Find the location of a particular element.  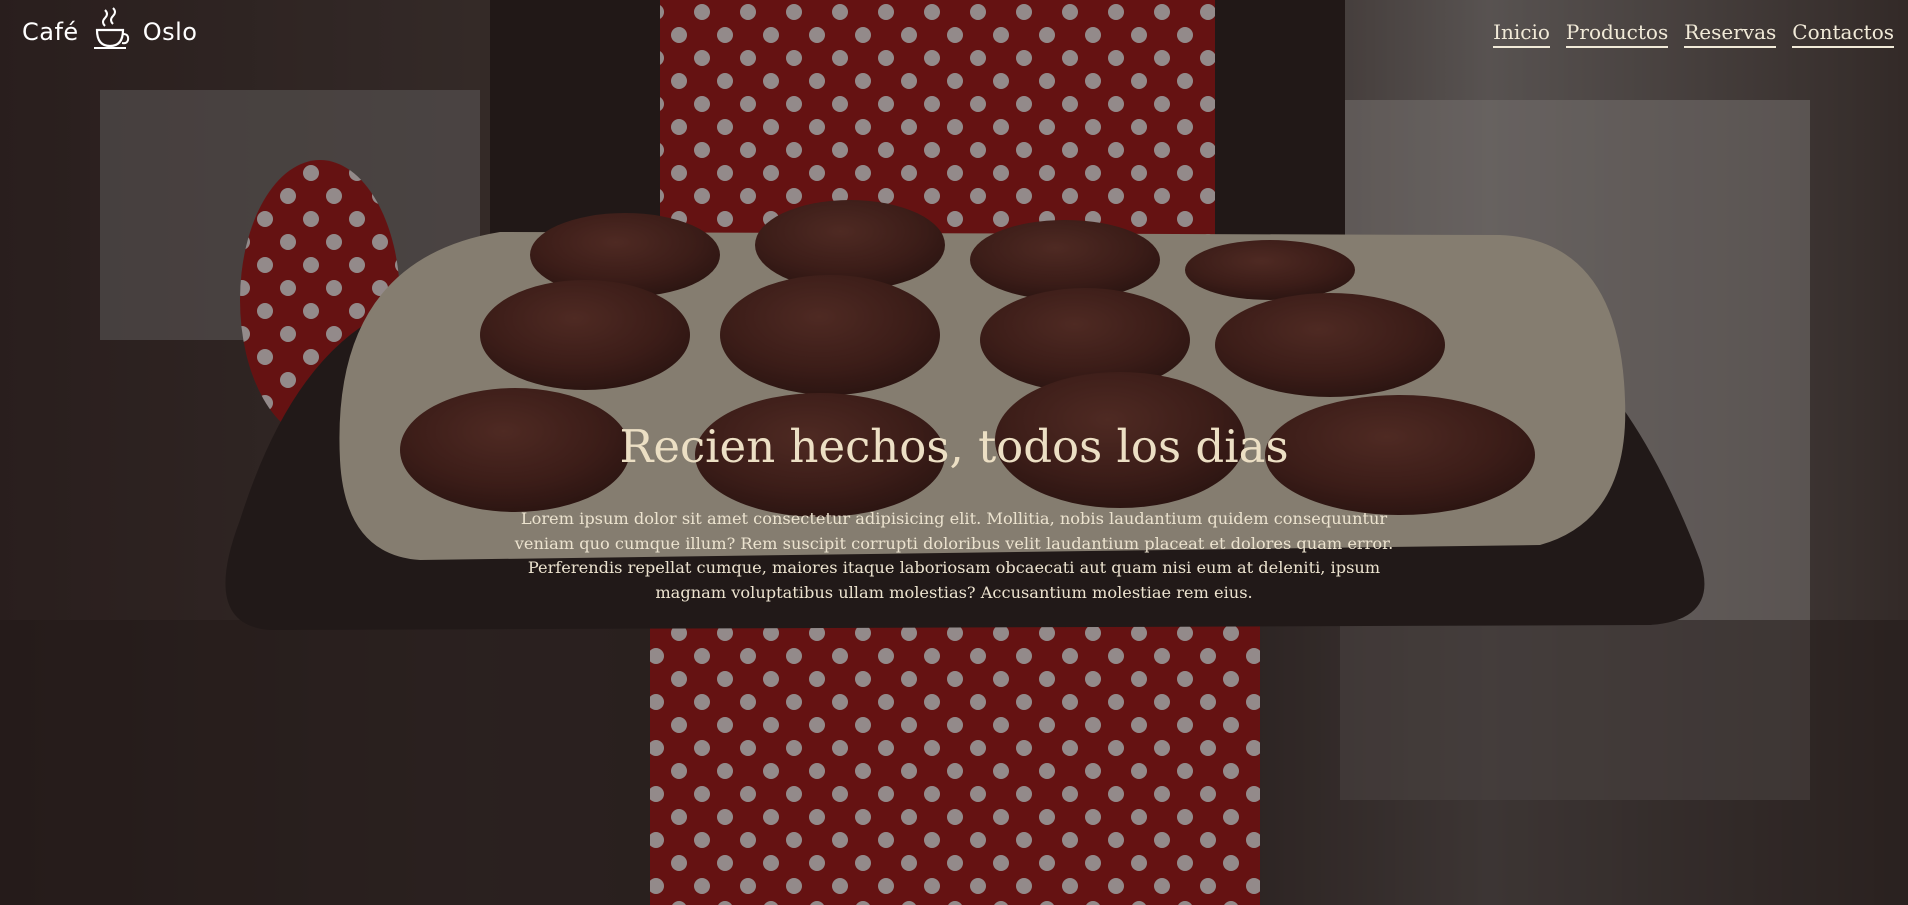

brand-name-right: Oslo is located at coordinates (170, 32).